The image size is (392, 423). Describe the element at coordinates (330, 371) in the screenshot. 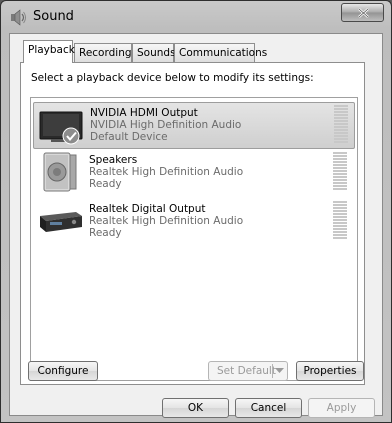

I see `properties-button: Properties` at that location.